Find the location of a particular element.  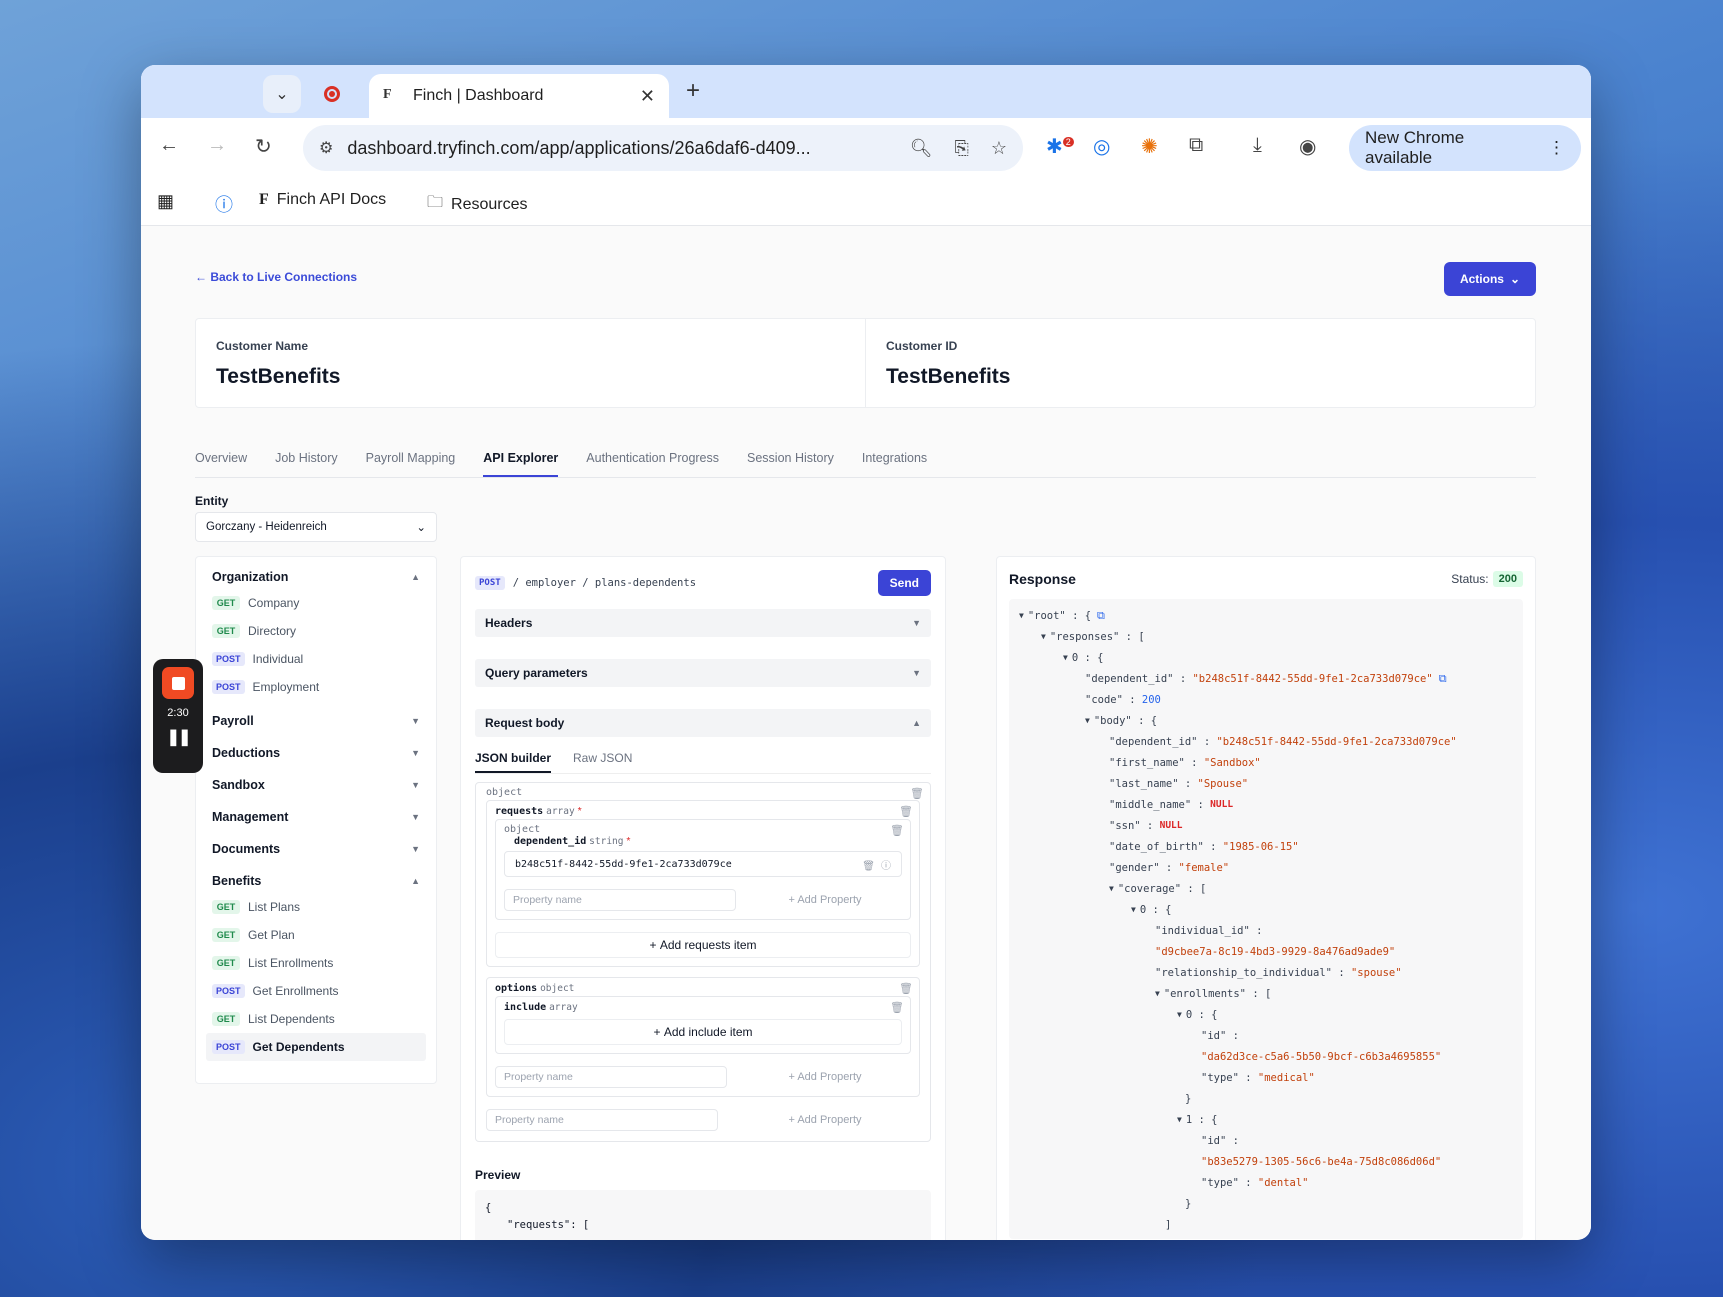

password-manager-icon: ⓘ is located at coordinates (224, 204).